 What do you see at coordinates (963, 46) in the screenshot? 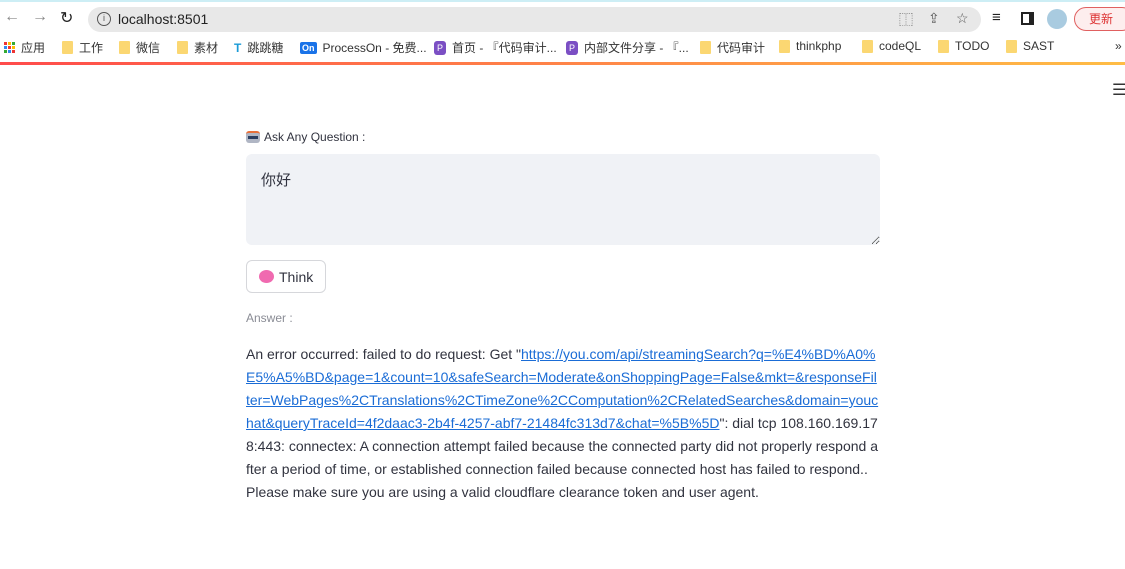
I see `bookmark-todo: TODO` at bounding box center [963, 46].